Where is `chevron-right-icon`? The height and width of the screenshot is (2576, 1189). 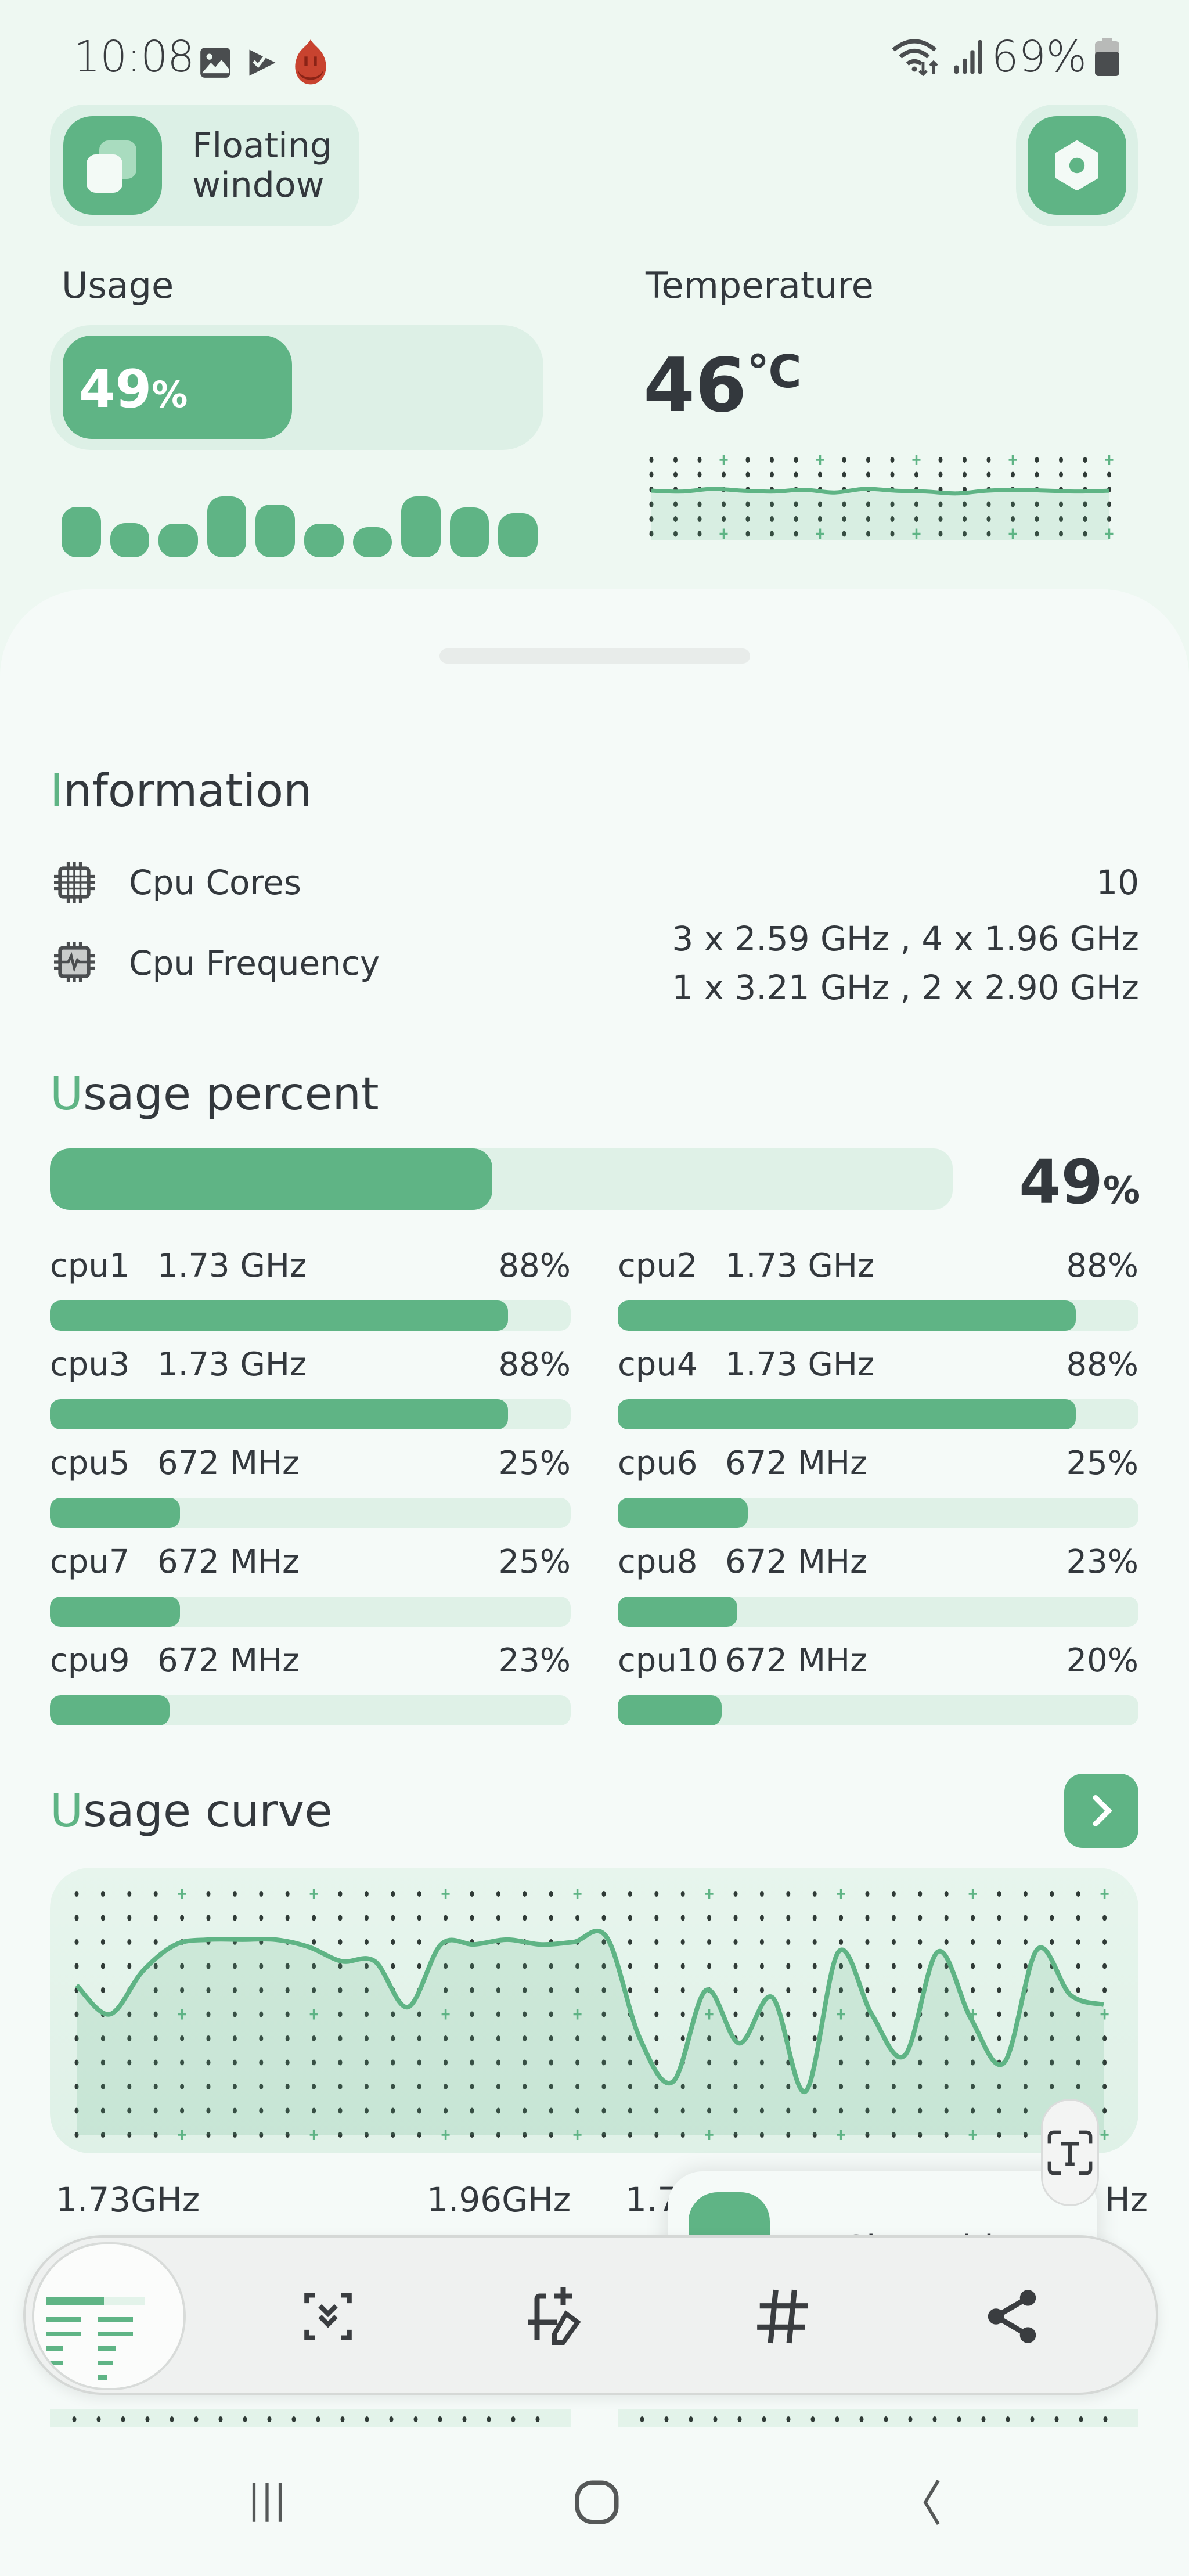
chevron-right-icon is located at coordinates (1102, 1810).